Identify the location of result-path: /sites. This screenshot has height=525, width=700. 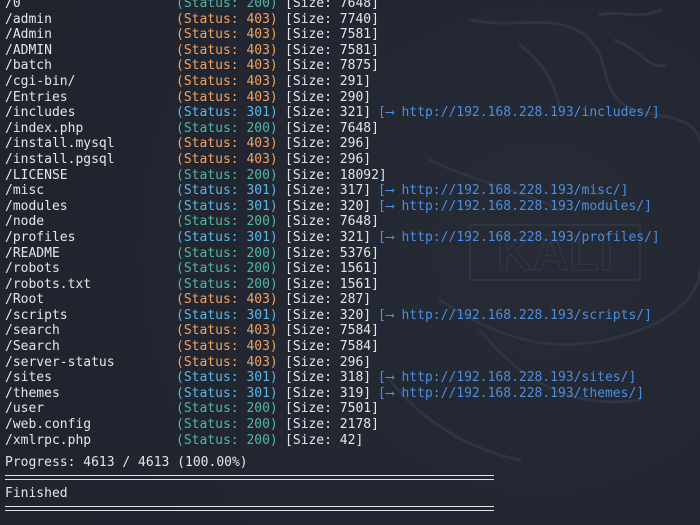
(28, 378).